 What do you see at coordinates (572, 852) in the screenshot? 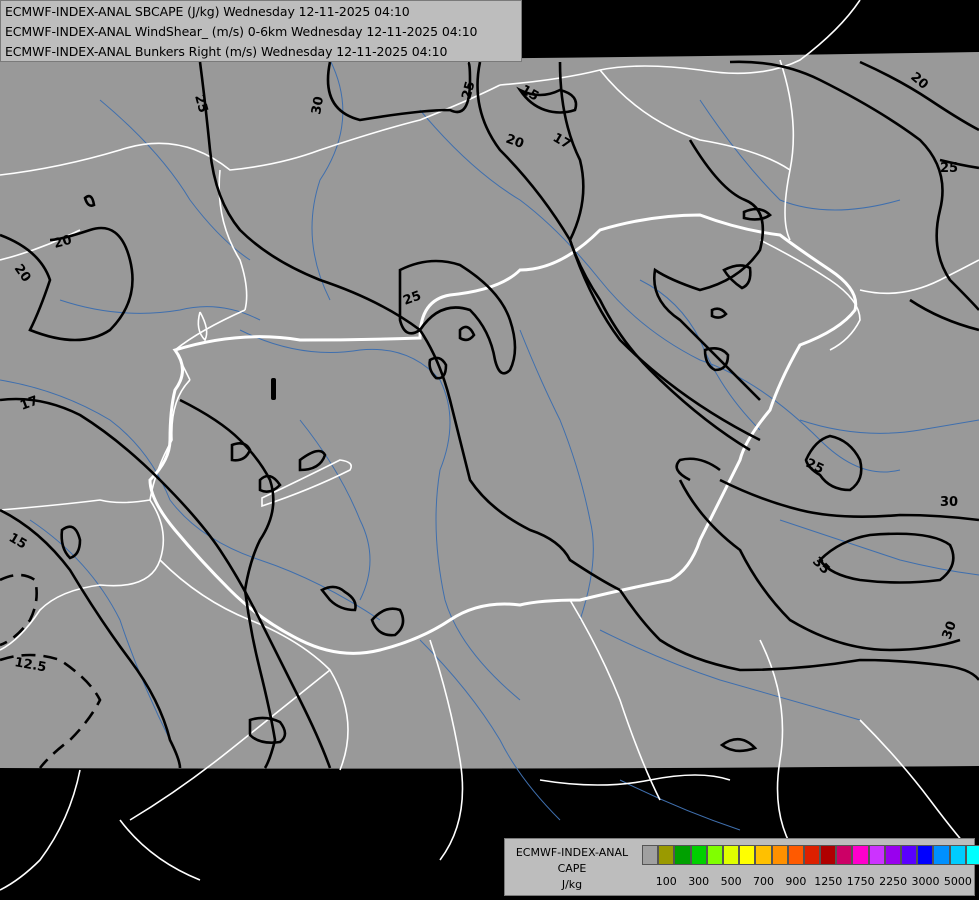
I see `legend-title-model: ECMWF-INDEX-ANAL` at bounding box center [572, 852].